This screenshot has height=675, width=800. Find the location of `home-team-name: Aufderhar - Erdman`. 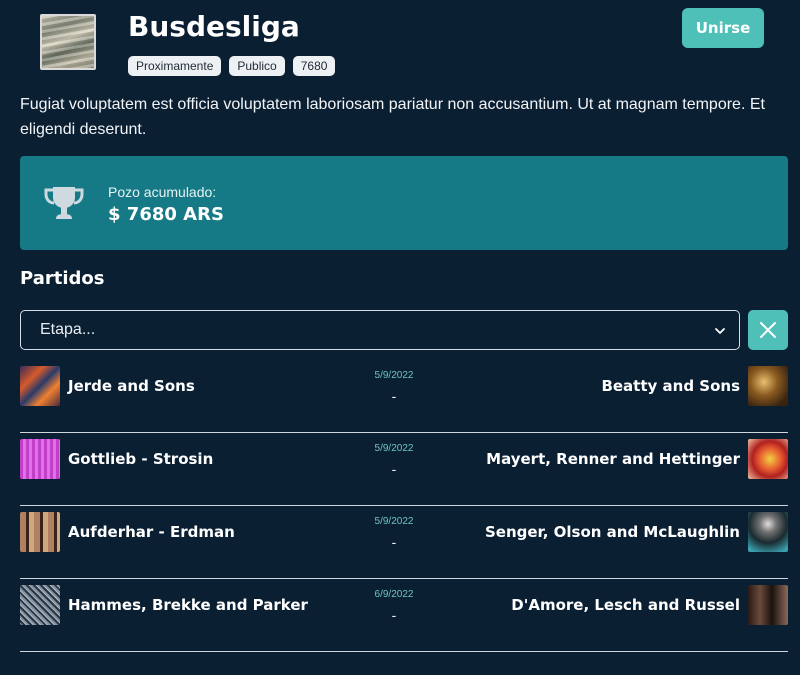

home-team-name: Aufderhar - Erdman is located at coordinates (151, 532).